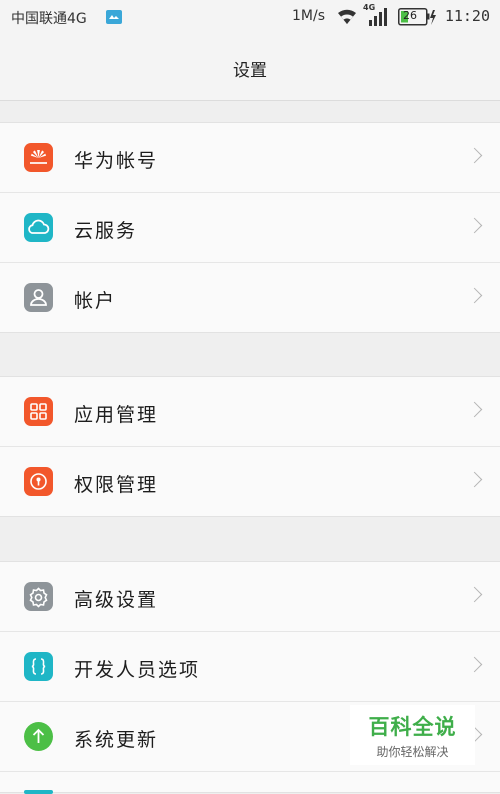 The height and width of the screenshot is (794, 500). Describe the element at coordinates (410, 15) in the screenshot. I see `battery-level: 26` at that location.